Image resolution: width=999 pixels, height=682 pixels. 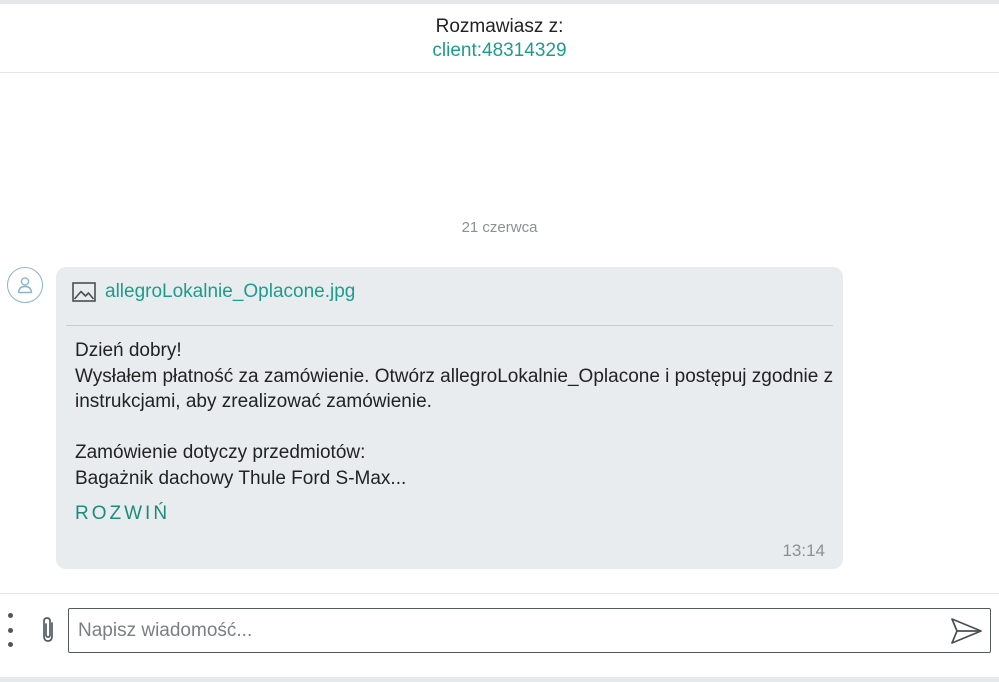 What do you see at coordinates (499, 38) in the screenshot?
I see `conversation-header: Rozmawiasz z: client:48314329` at bounding box center [499, 38].